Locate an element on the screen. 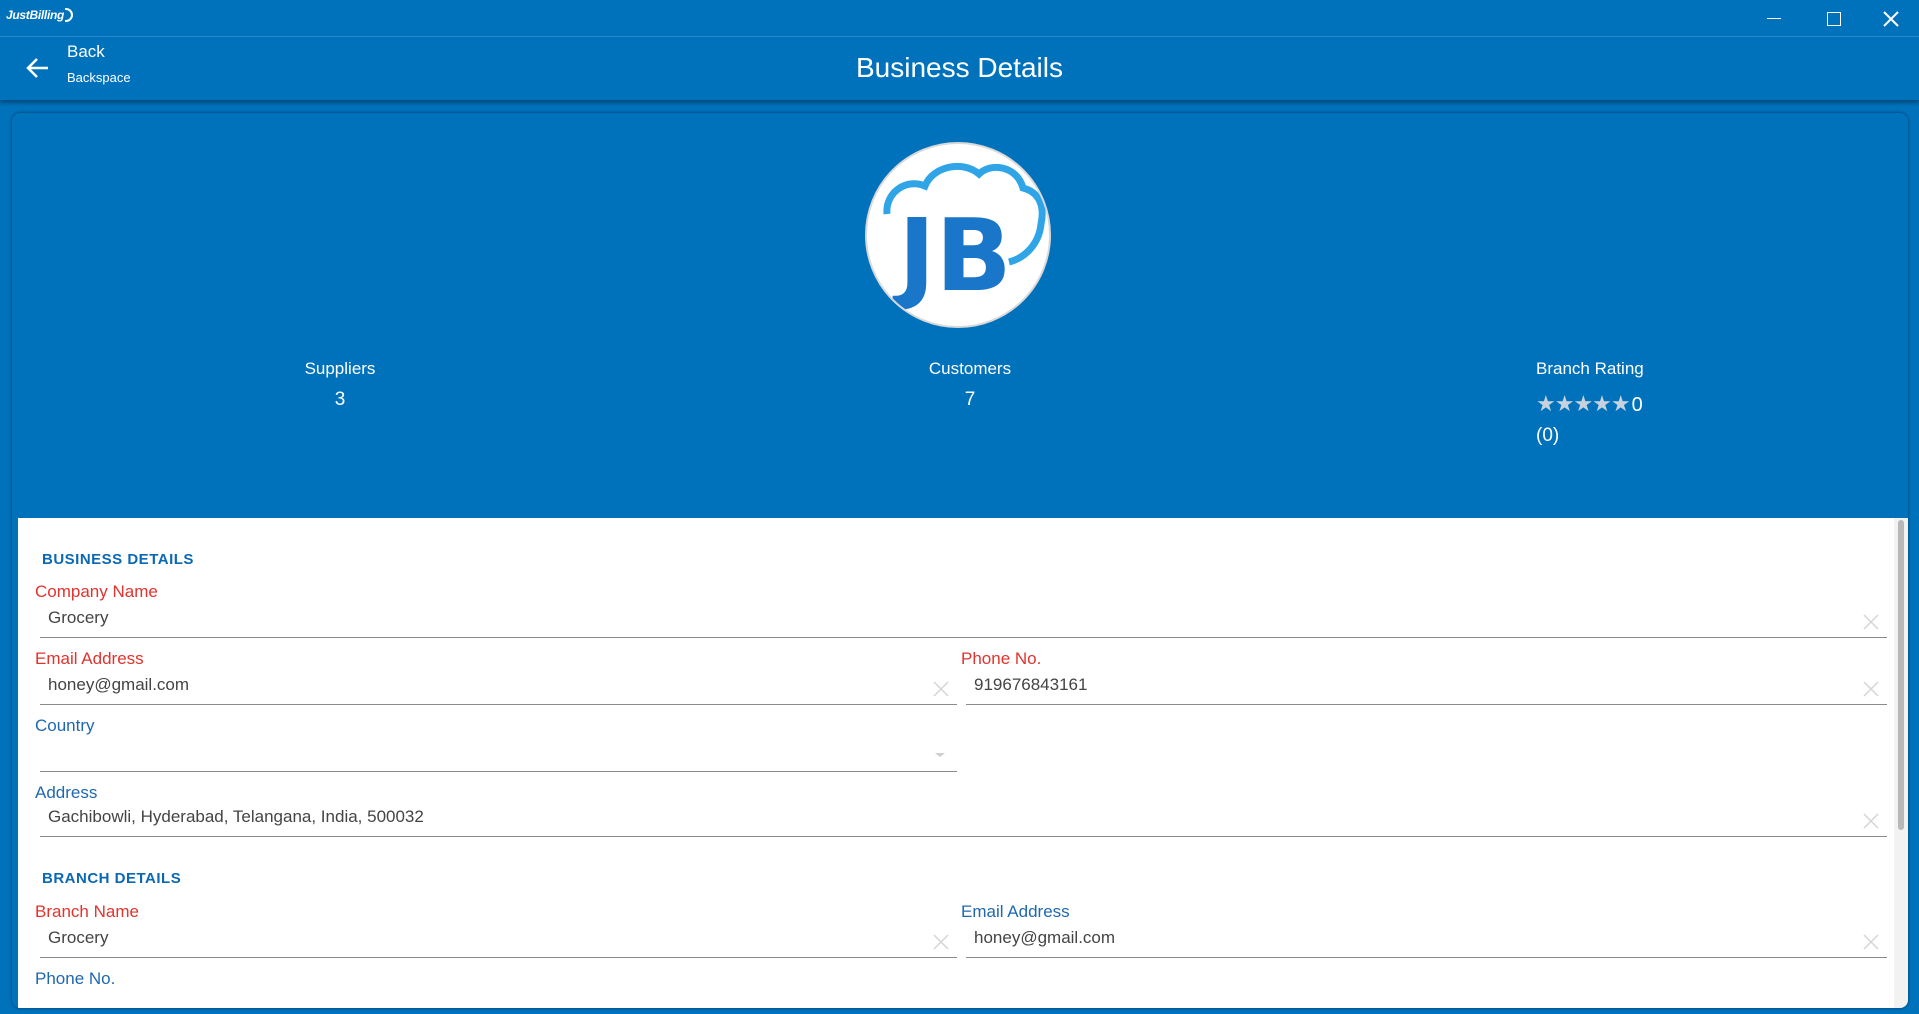 The width and height of the screenshot is (1919, 1014). branch-rating-stat: Branch Rating ★★★★★ 0 (0) is located at coordinates (1636, 403).